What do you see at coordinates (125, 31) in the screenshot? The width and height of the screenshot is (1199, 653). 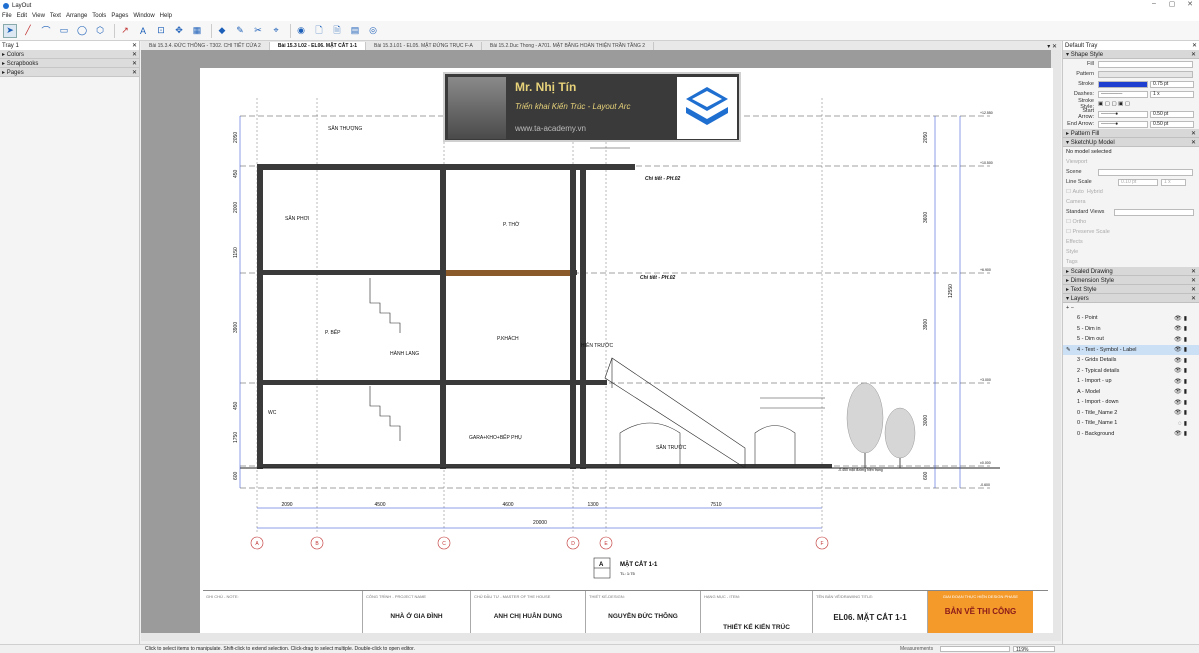 I see `offset-tool-icon: ↗` at bounding box center [125, 31].